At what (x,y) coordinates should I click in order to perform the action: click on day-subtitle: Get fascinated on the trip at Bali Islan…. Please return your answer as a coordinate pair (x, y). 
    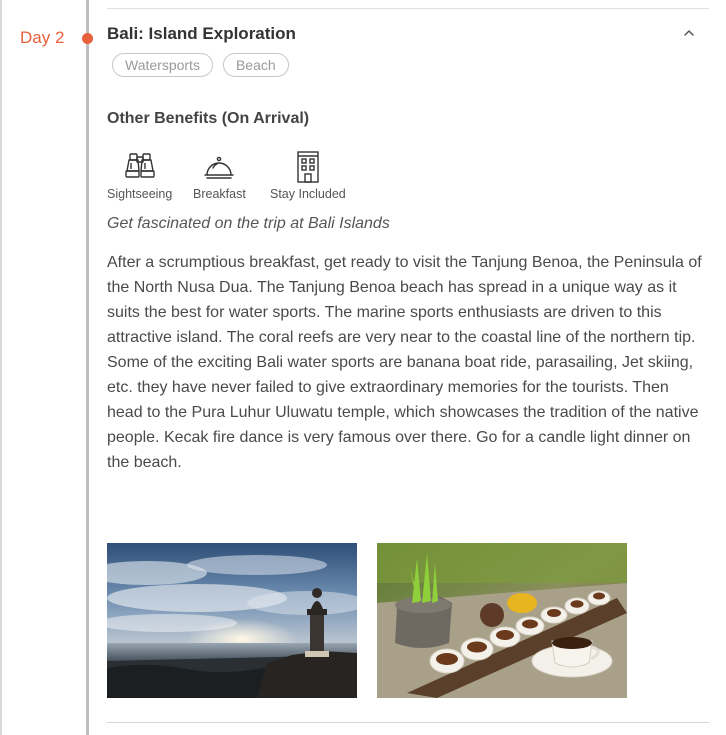
    Looking at the image, I should click on (248, 223).